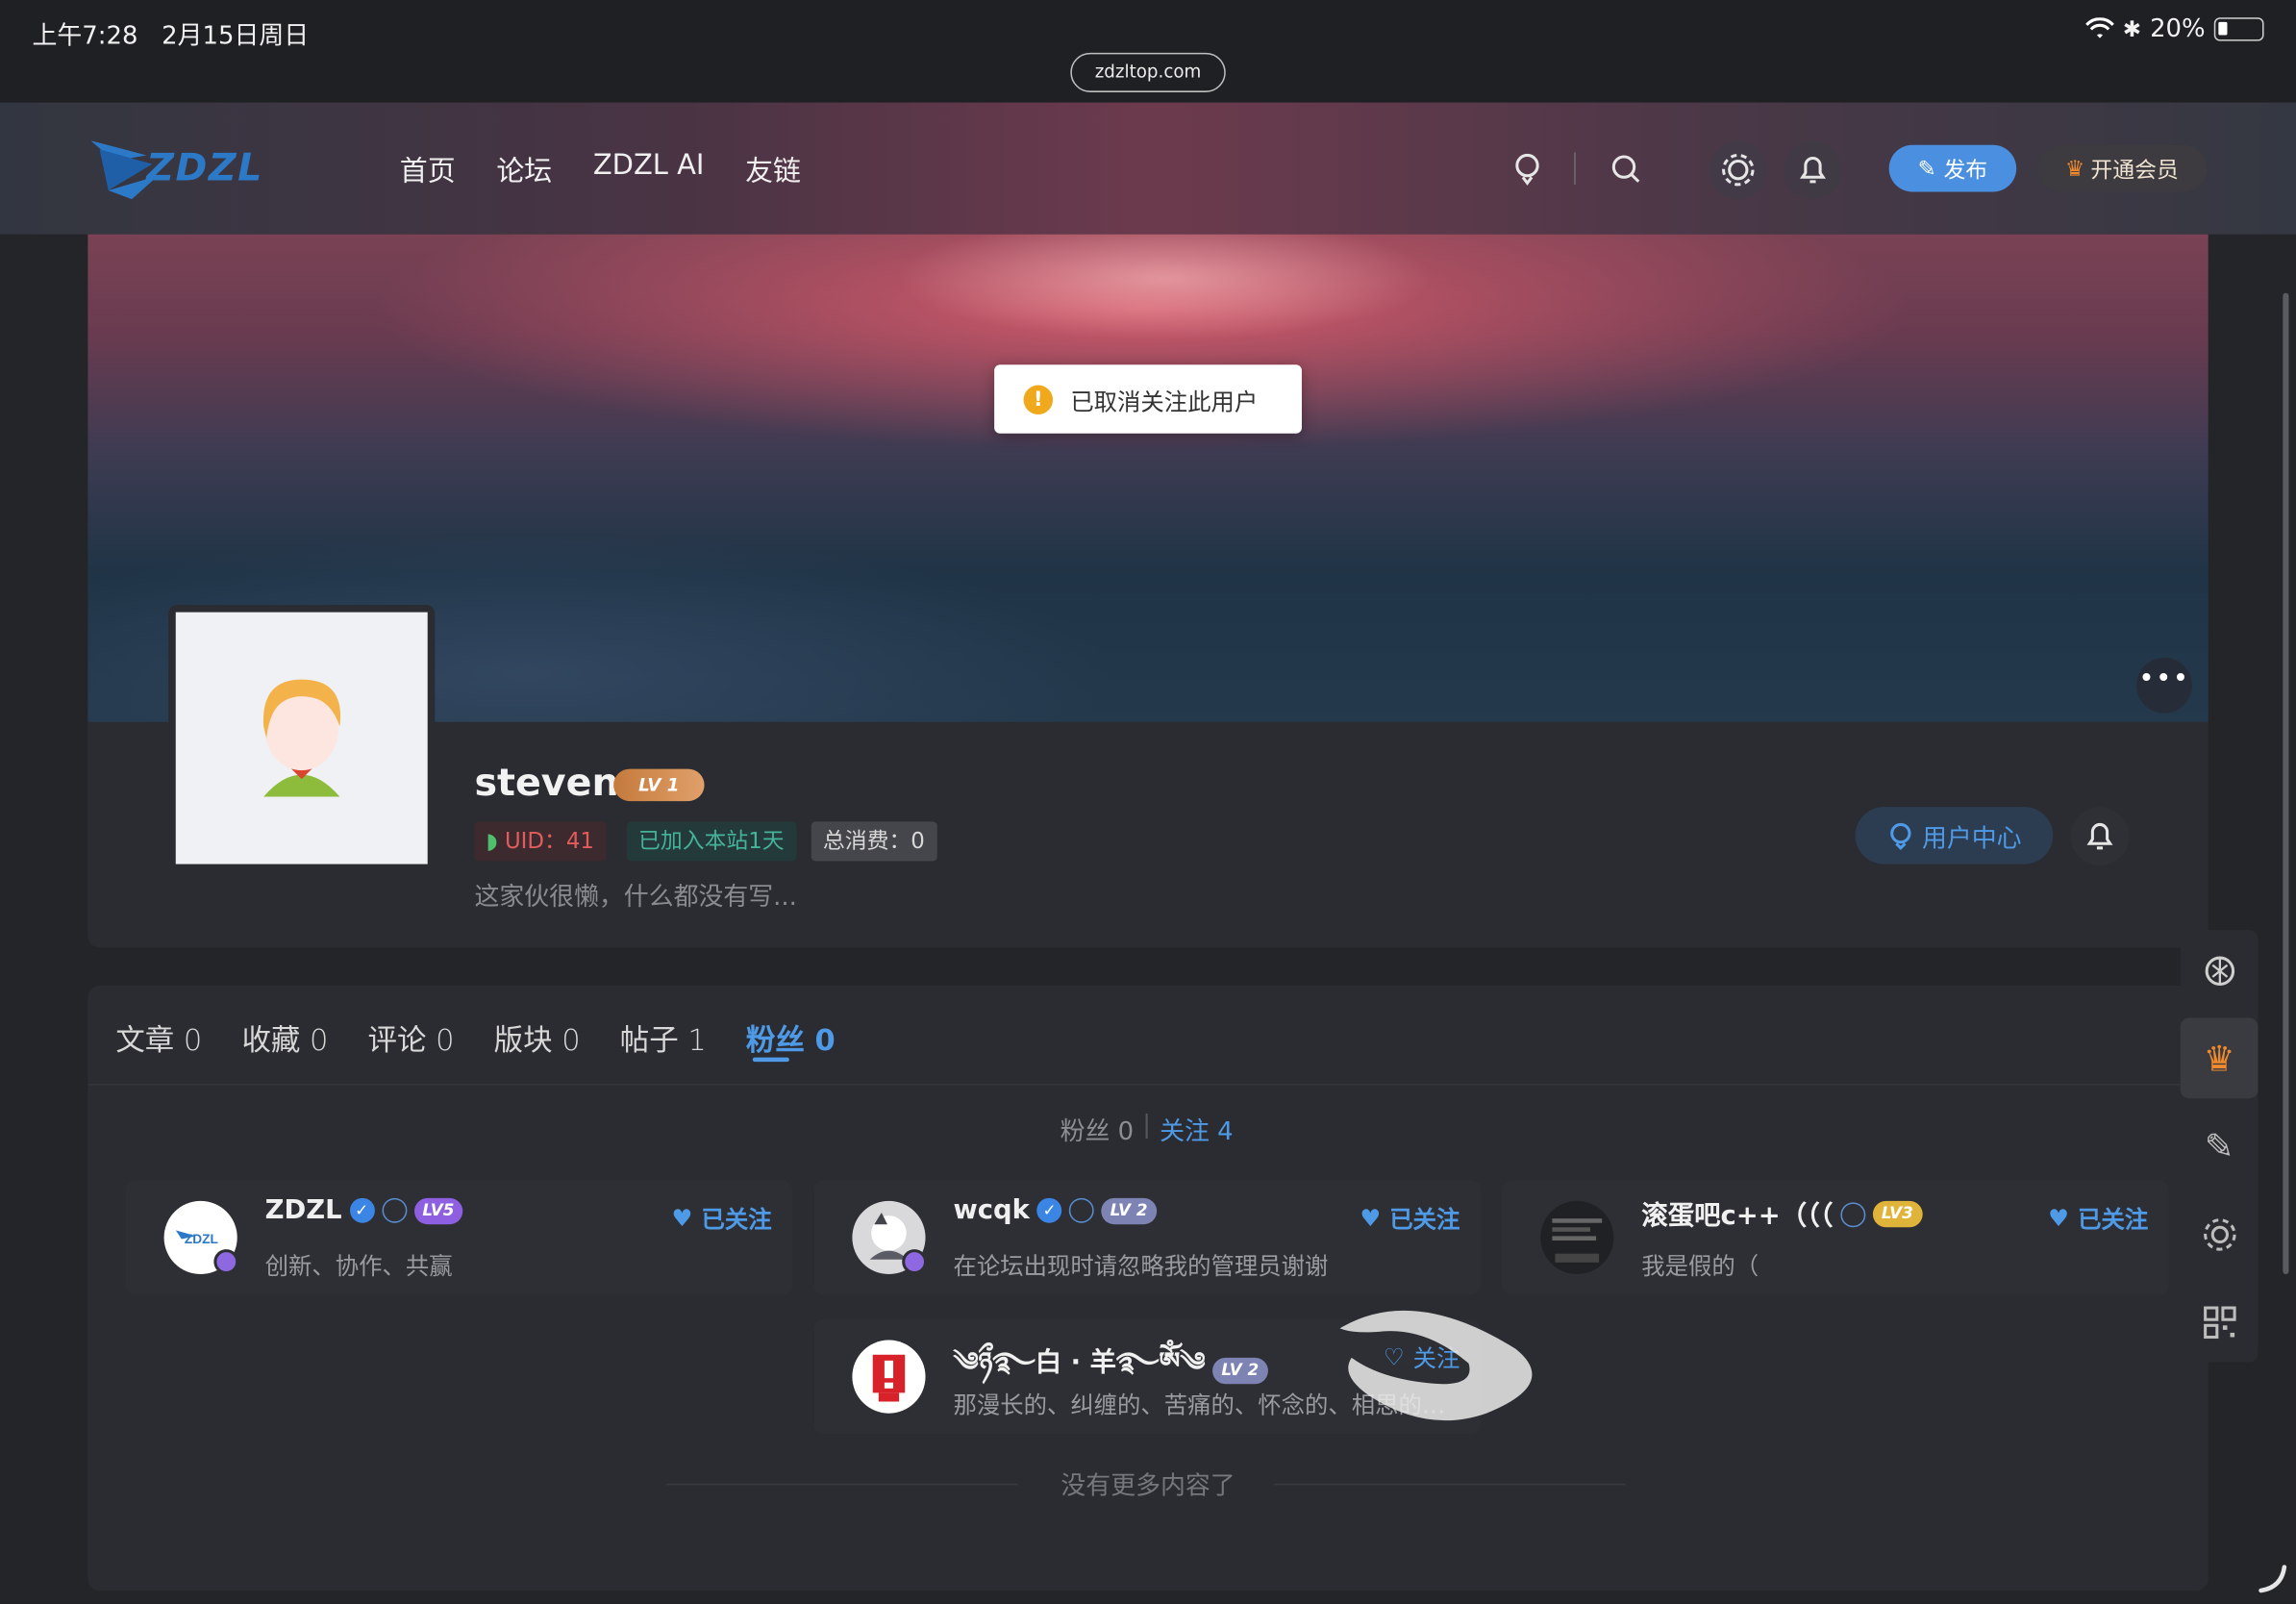 This screenshot has width=2296, height=1604. What do you see at coordinates (145, 1040) in the screenshot?
I see `tab-label: 文章` at bounding box center [145, 1040].